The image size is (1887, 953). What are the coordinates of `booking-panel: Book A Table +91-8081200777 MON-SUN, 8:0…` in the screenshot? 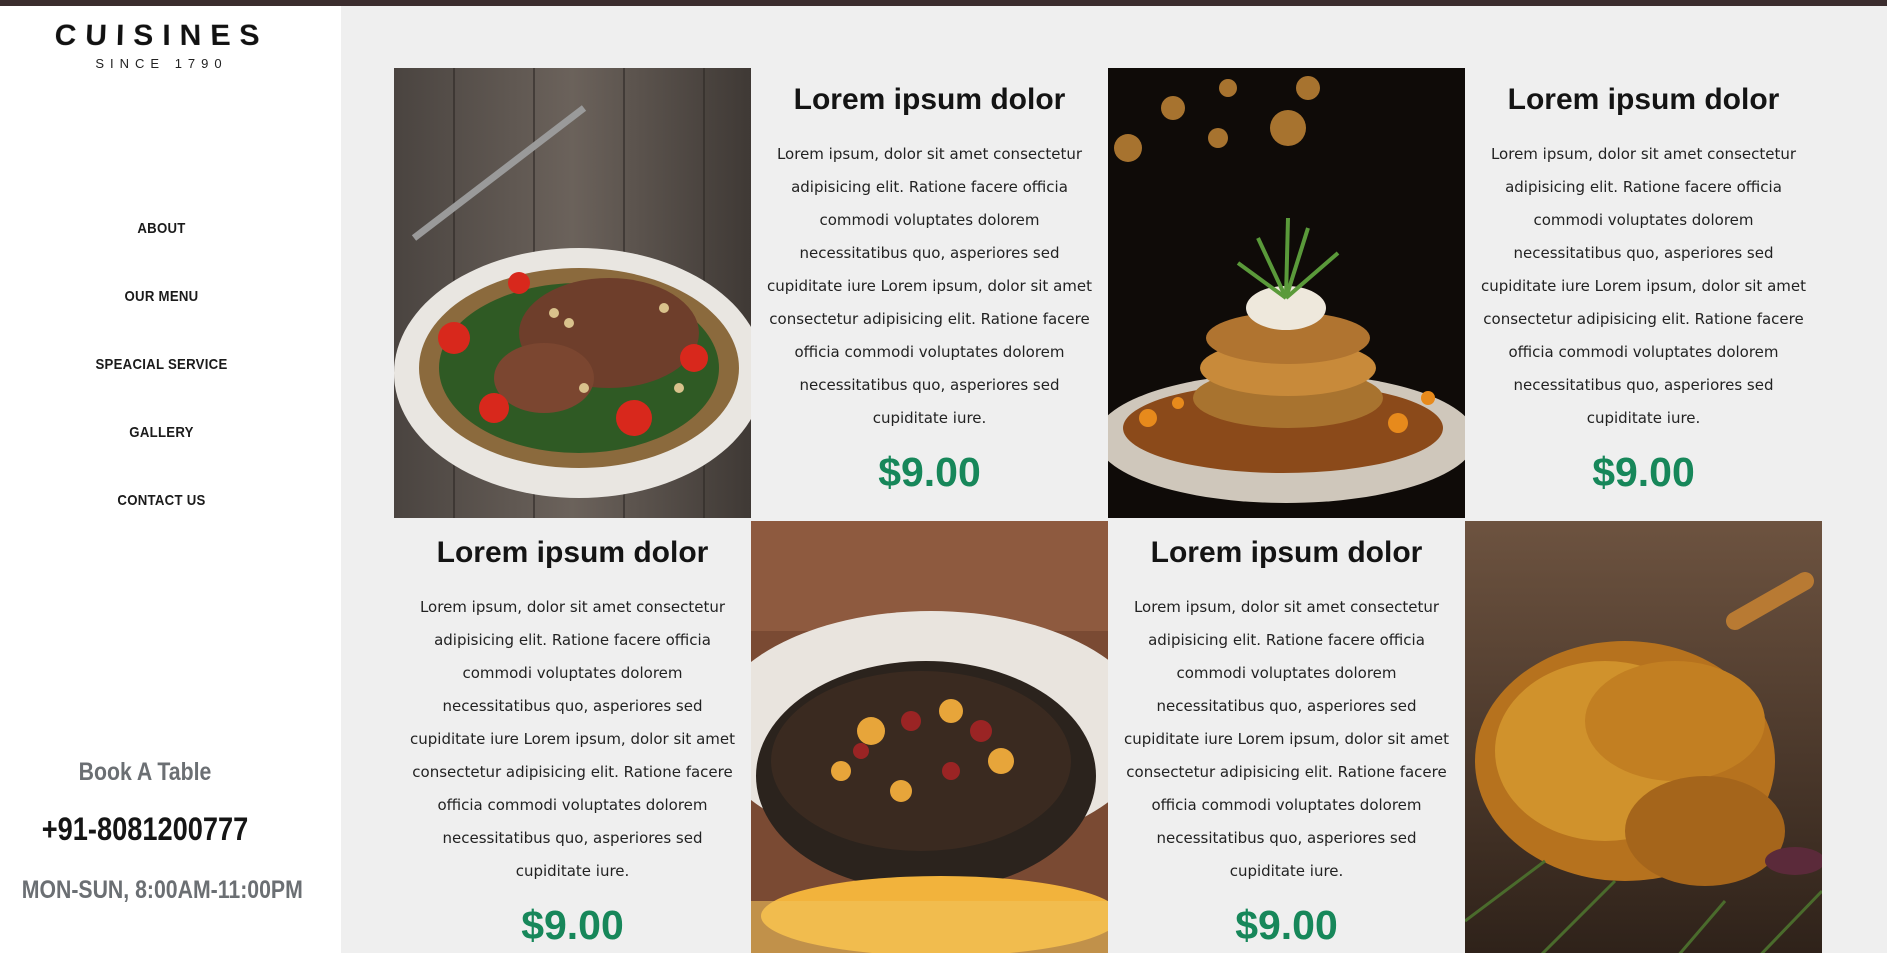 It's located at (151, 831).